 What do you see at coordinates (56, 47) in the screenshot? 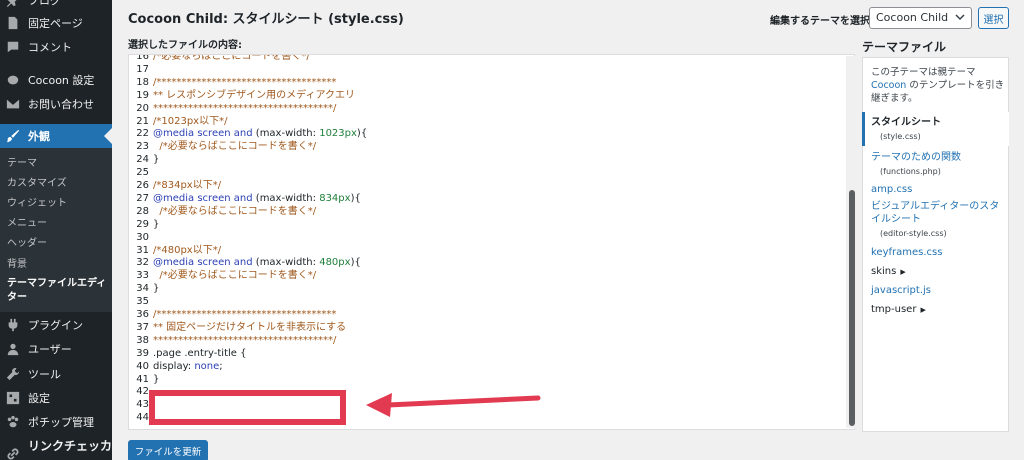
I see `sidebar-item-comments: コメント` at bounding box center [56, 47].